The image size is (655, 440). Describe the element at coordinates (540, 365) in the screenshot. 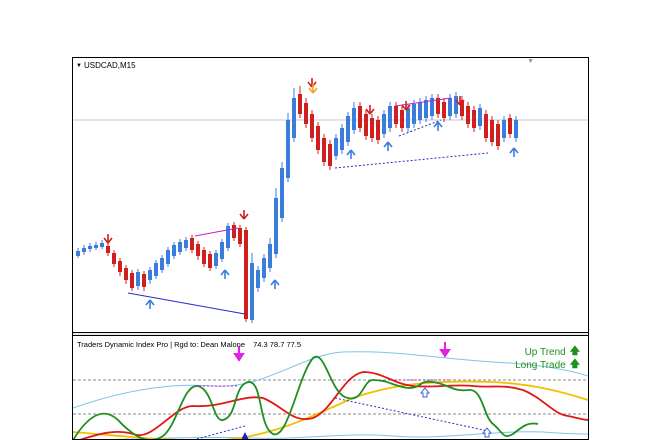

I see `long-trade-label: Long Trade` at that location.